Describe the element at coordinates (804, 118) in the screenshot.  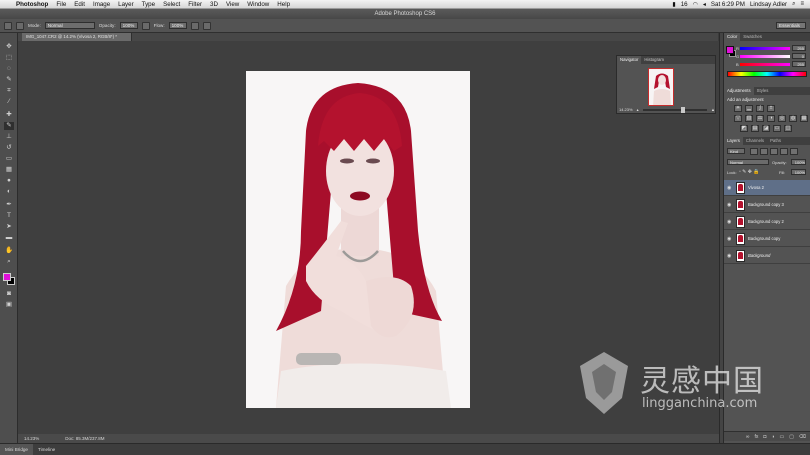
I see `color-lookup-icon: ▦` at that location.